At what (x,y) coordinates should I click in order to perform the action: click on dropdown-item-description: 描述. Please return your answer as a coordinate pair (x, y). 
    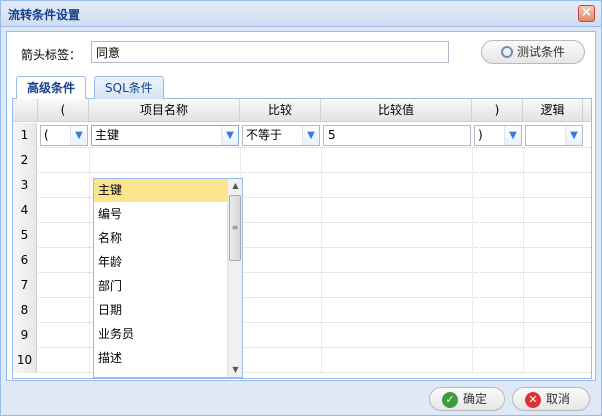
    Looking at the image, I should click on (160, 358).